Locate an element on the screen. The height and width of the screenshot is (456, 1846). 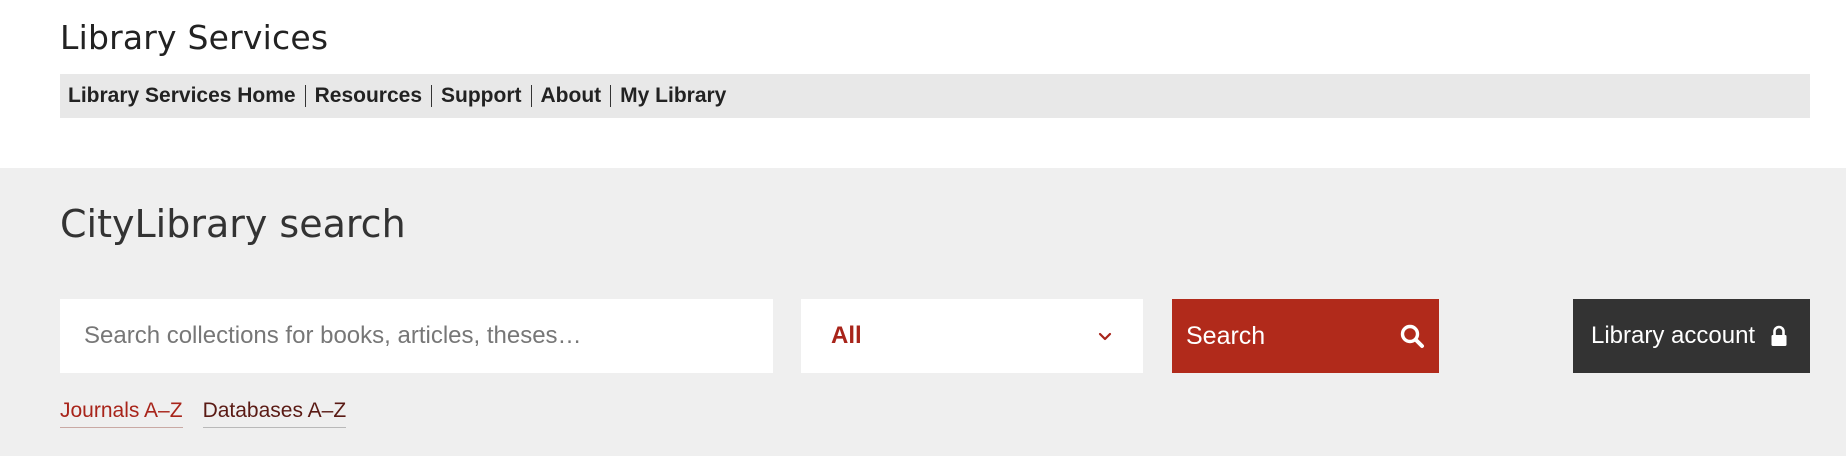
search-heading: CityLibrary search is located at coordinates (233, 224).